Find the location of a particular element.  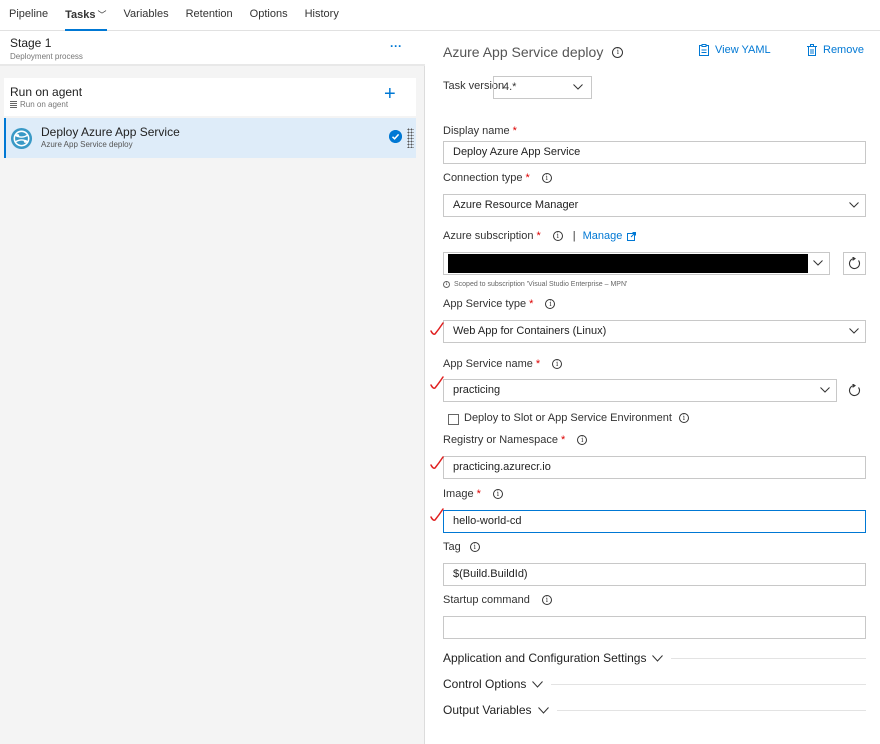

deploy-to-slot-checkbox is located at coordinates (453, 419).